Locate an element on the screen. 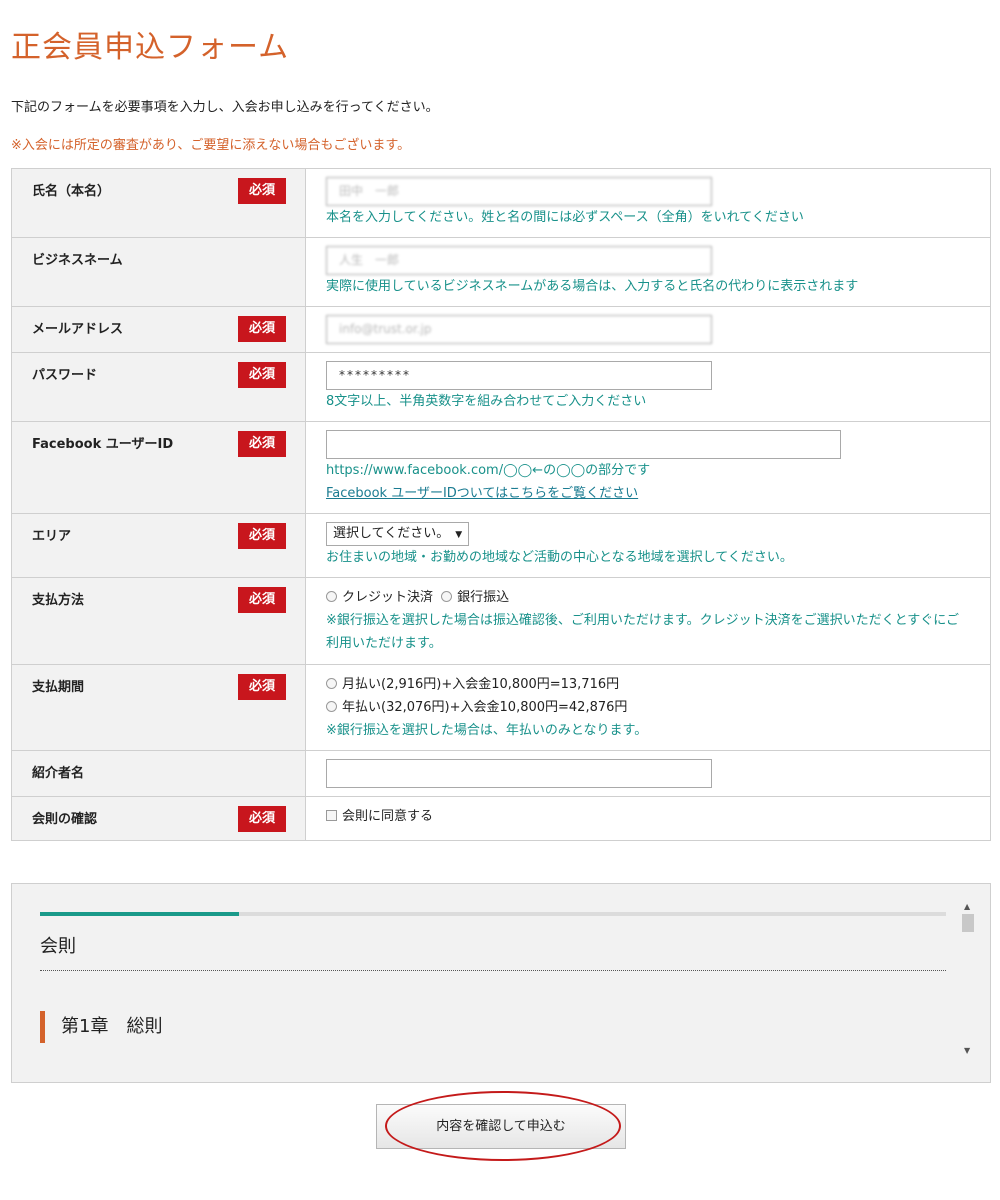  email-label: メールアドレス is located at coordinates (78, 329).